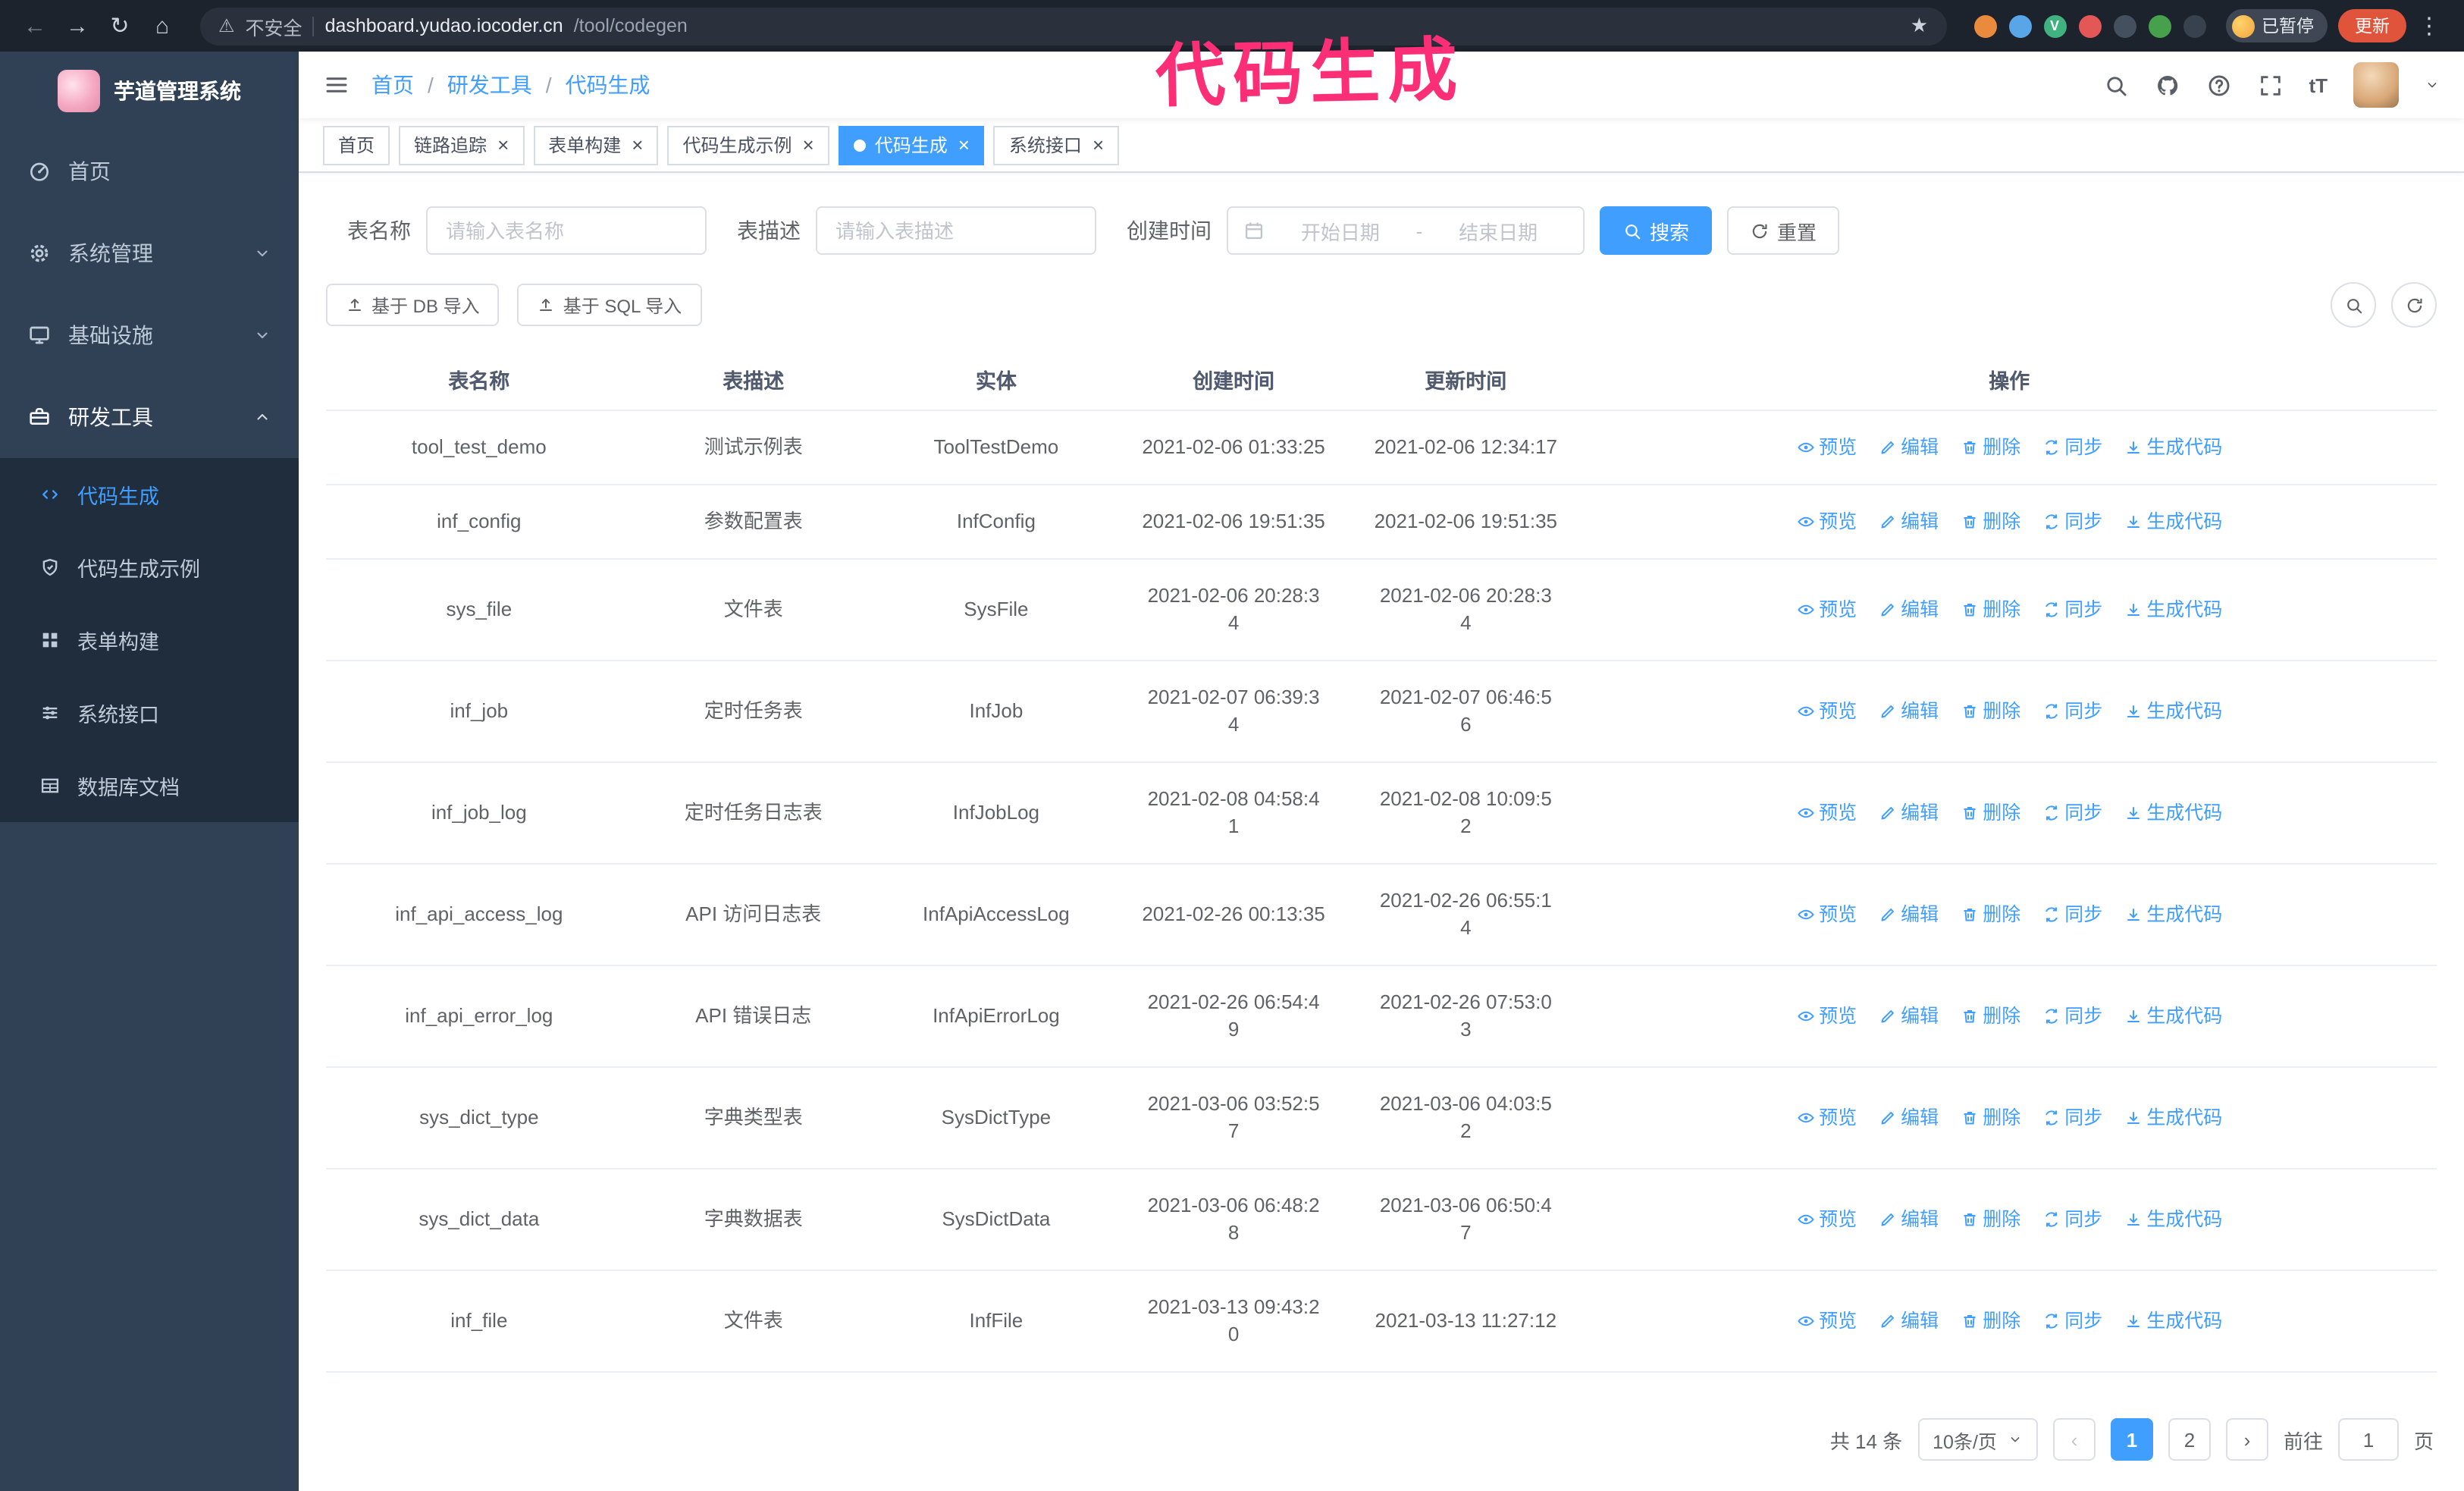 This screenshot has height=1491, width=2464. I want to click on page-button-2: 2, so click(2190, 1439).